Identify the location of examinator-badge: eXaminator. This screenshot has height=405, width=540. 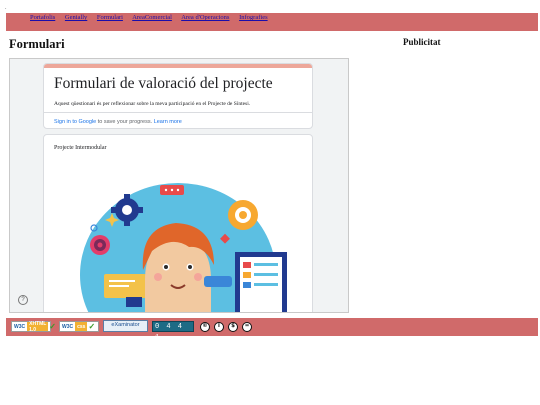
(125, 326).